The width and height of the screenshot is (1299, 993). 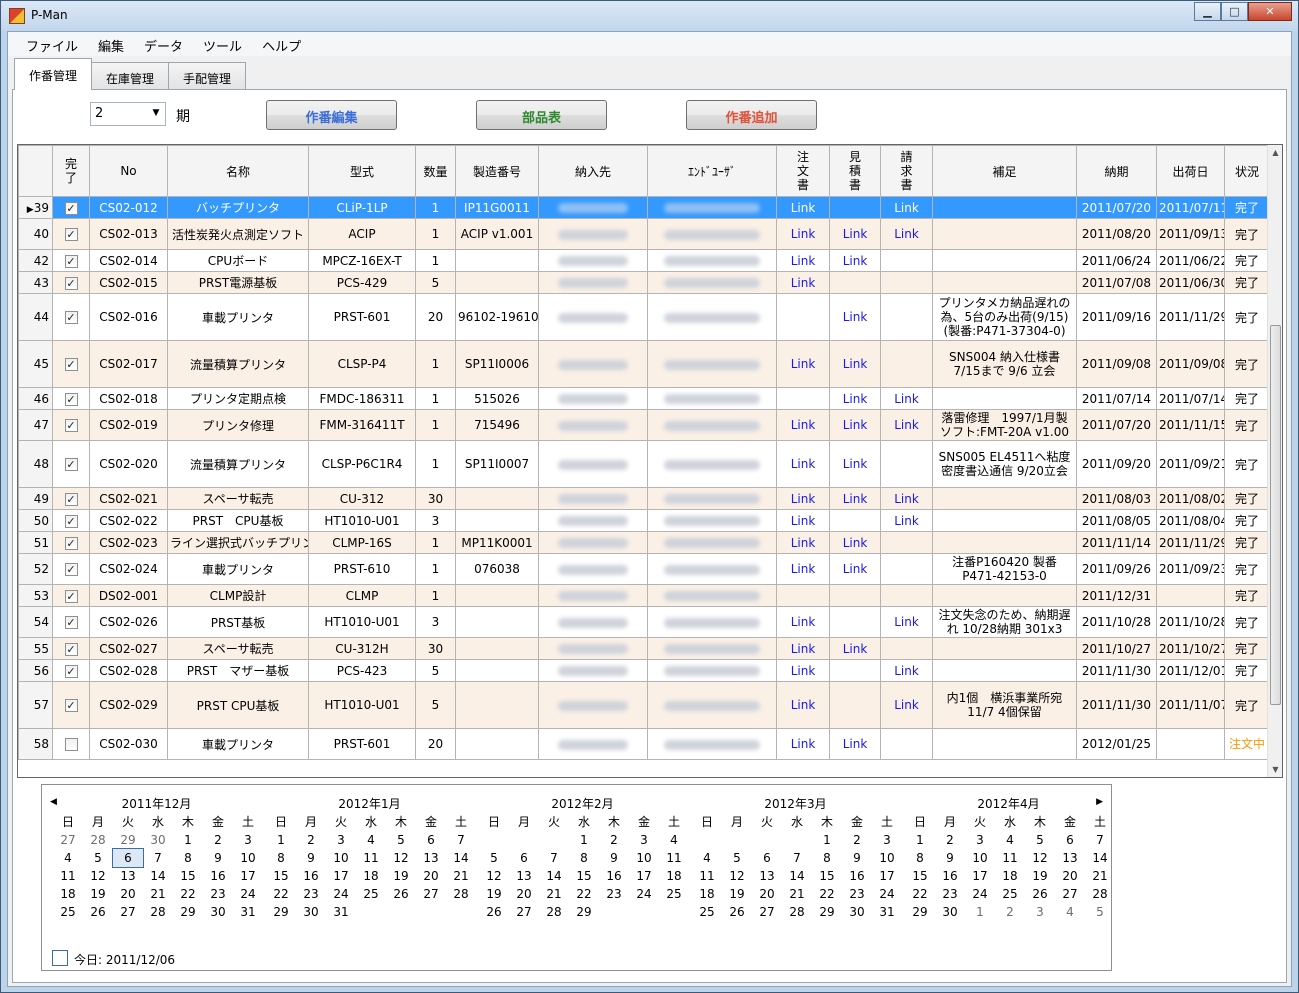 I want to click on calendar-day: 16, so click(x=218, y=876).